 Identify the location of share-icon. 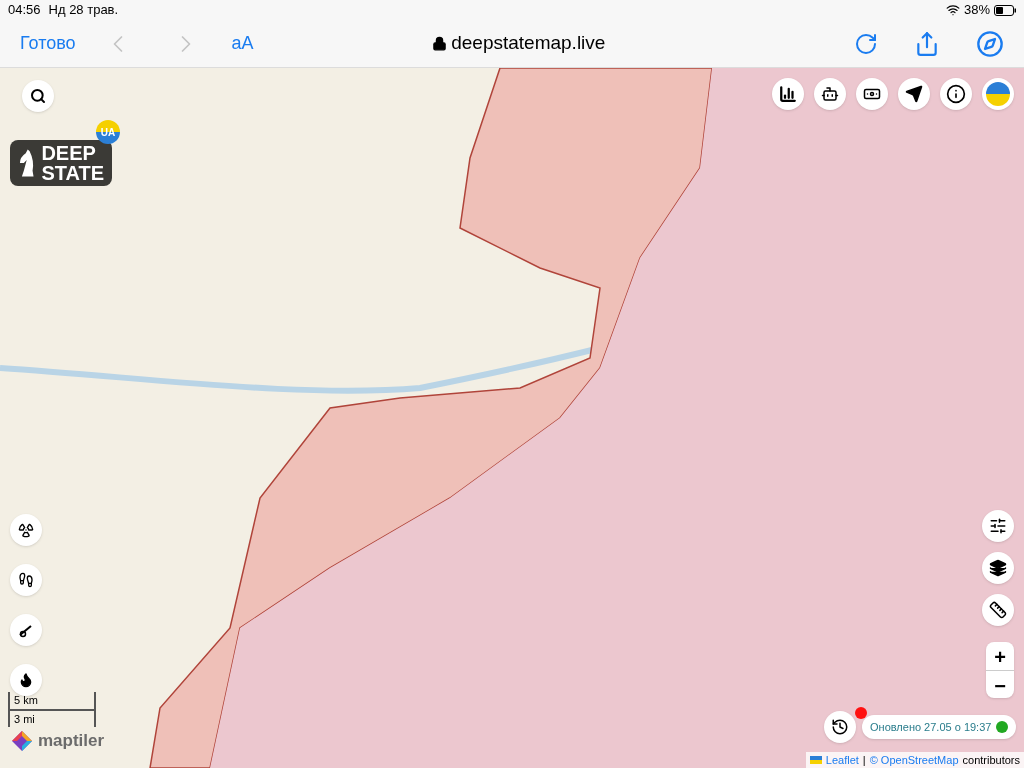
(927, 43).